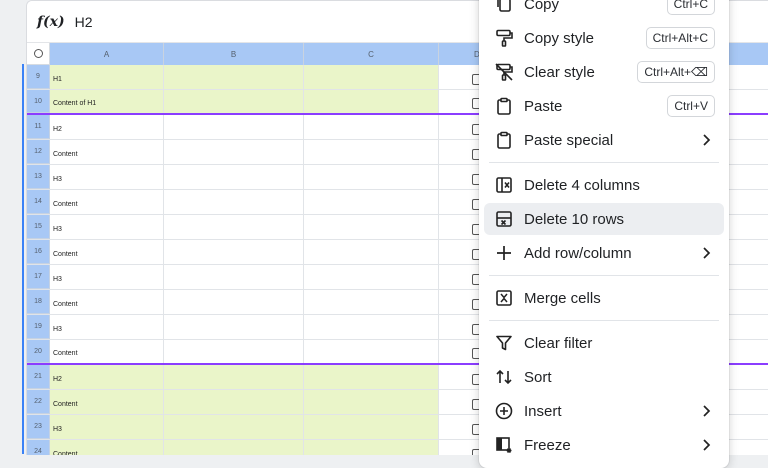 The width and height of the screenshot is (768, 468). Describe the element at coordinates (604, 298) in the screenshot. I see `menu-item-merge-cells: Merge cells` at that location.